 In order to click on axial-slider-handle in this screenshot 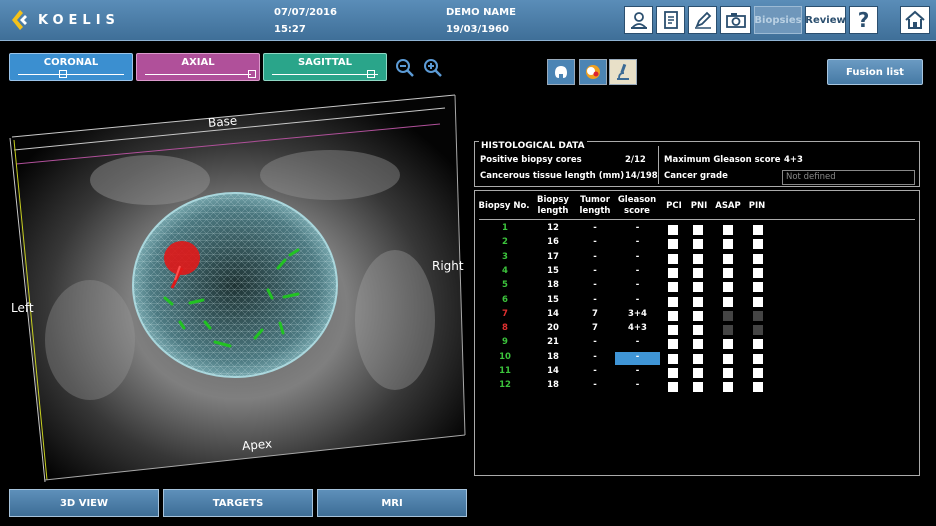, I will do `click(252, 74)`.